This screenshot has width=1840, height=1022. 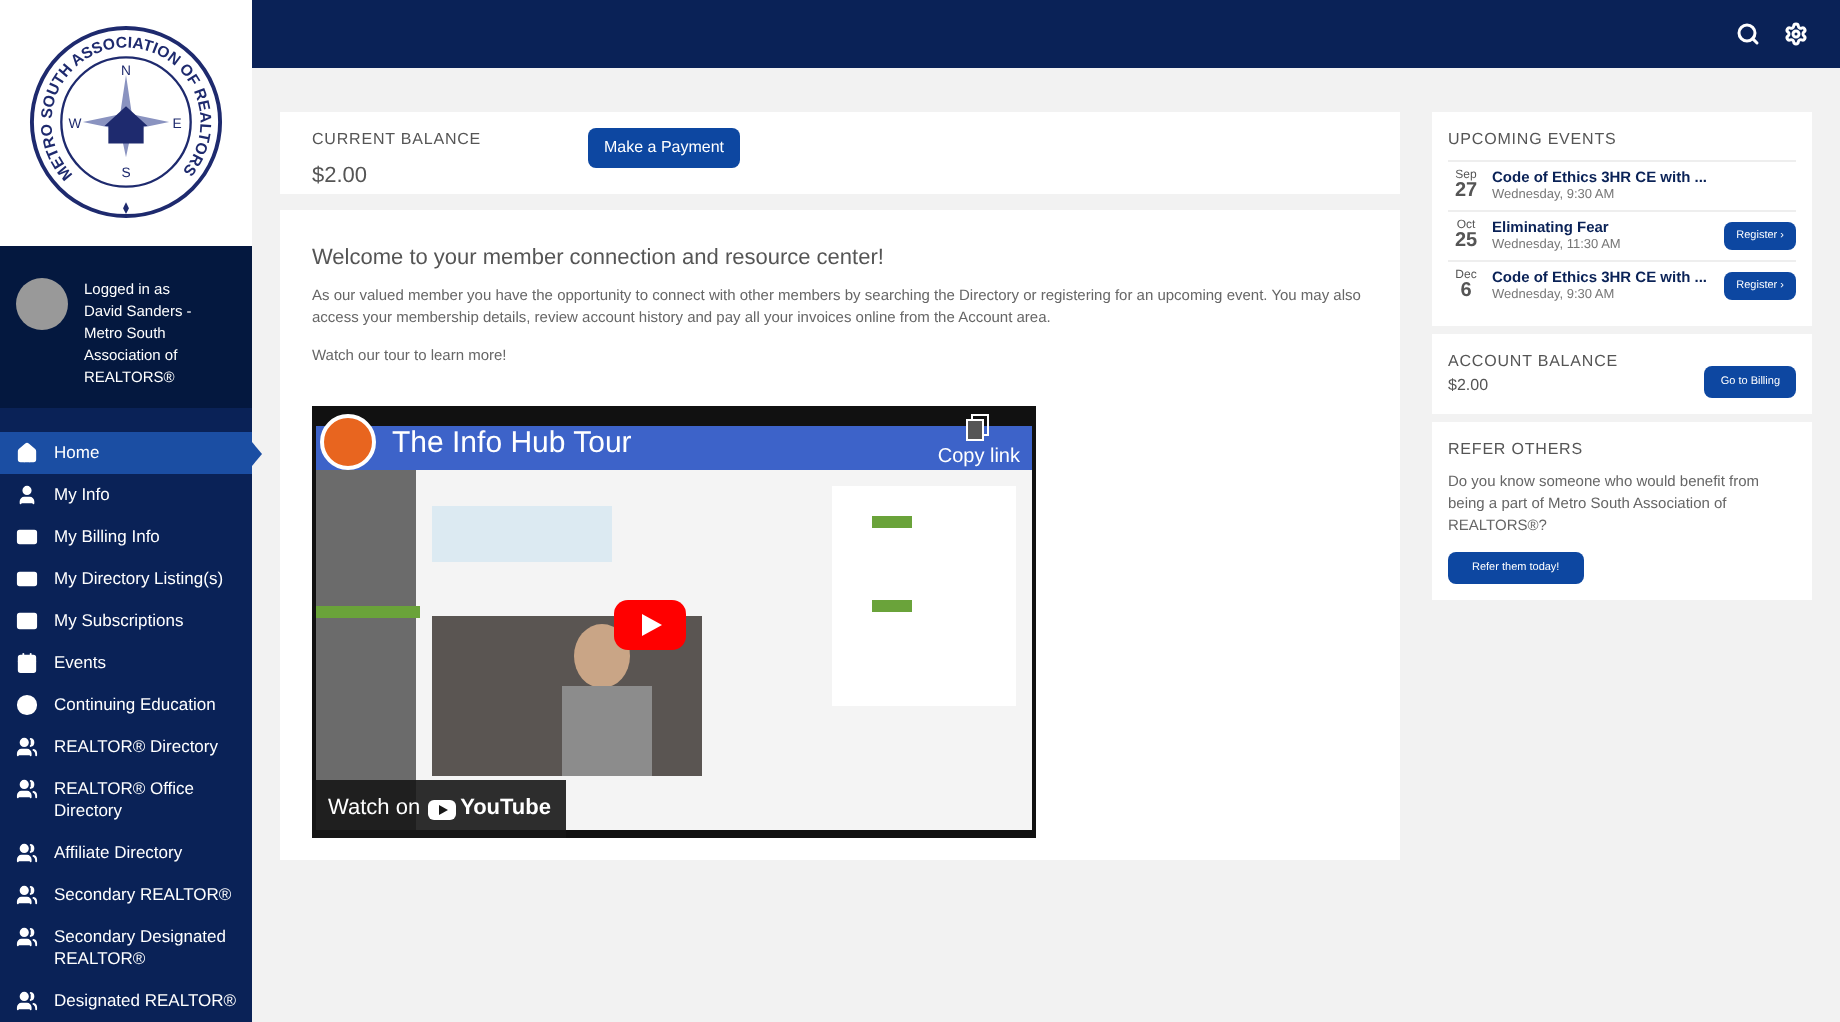 I want to click on selected-pointer-icon, so click(x=257, y=454).